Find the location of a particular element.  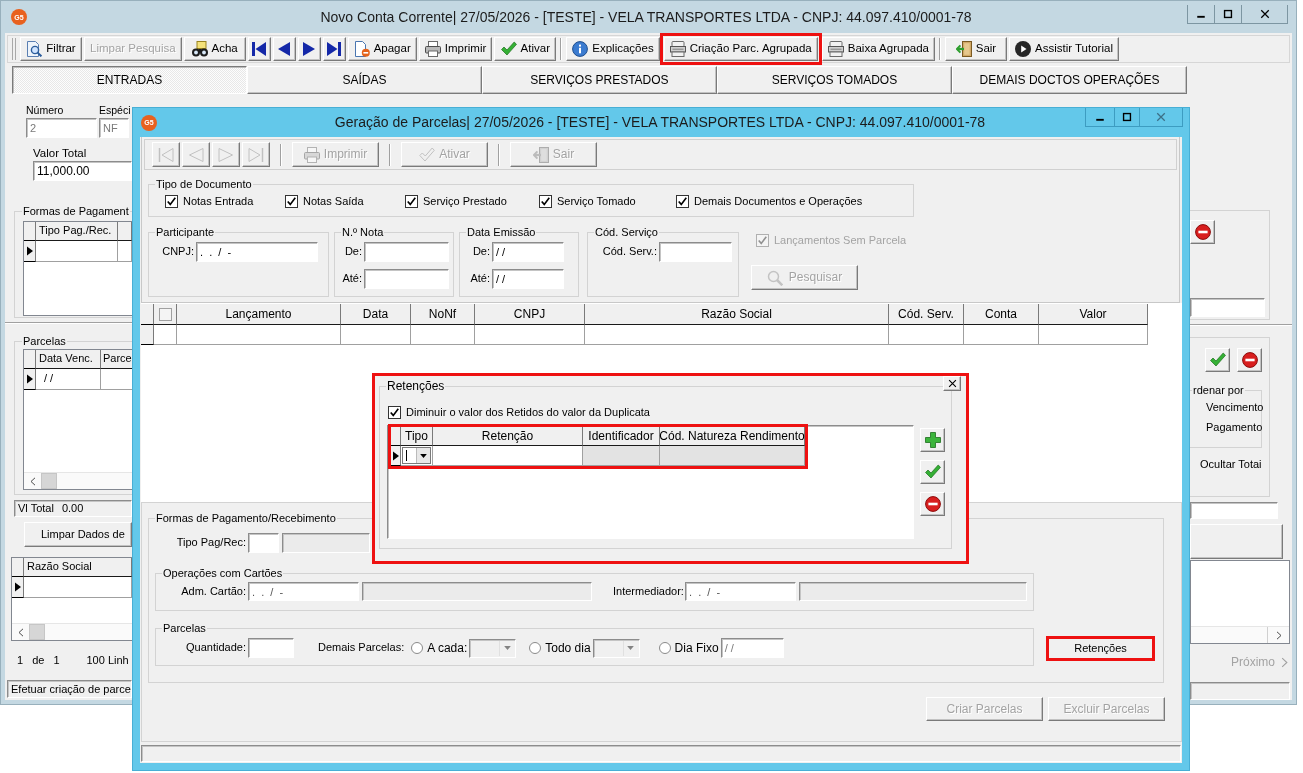

checkbox-label: Notas Entrada is located at coordinates (218, 201).